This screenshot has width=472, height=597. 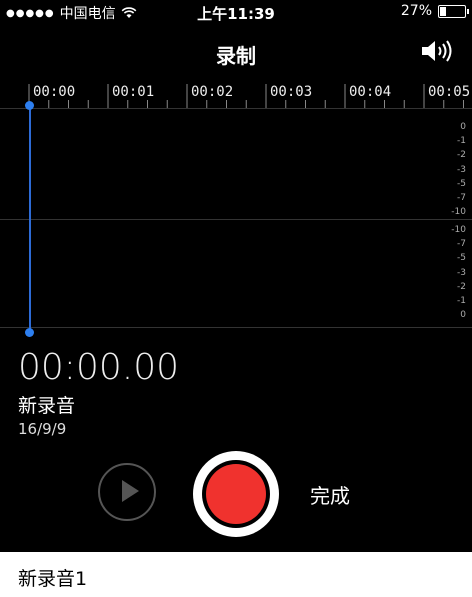 What do you see at coordinates (236, 108) in the screenshot?
I see `waveform-top-line` at bounding box center [236, 108].